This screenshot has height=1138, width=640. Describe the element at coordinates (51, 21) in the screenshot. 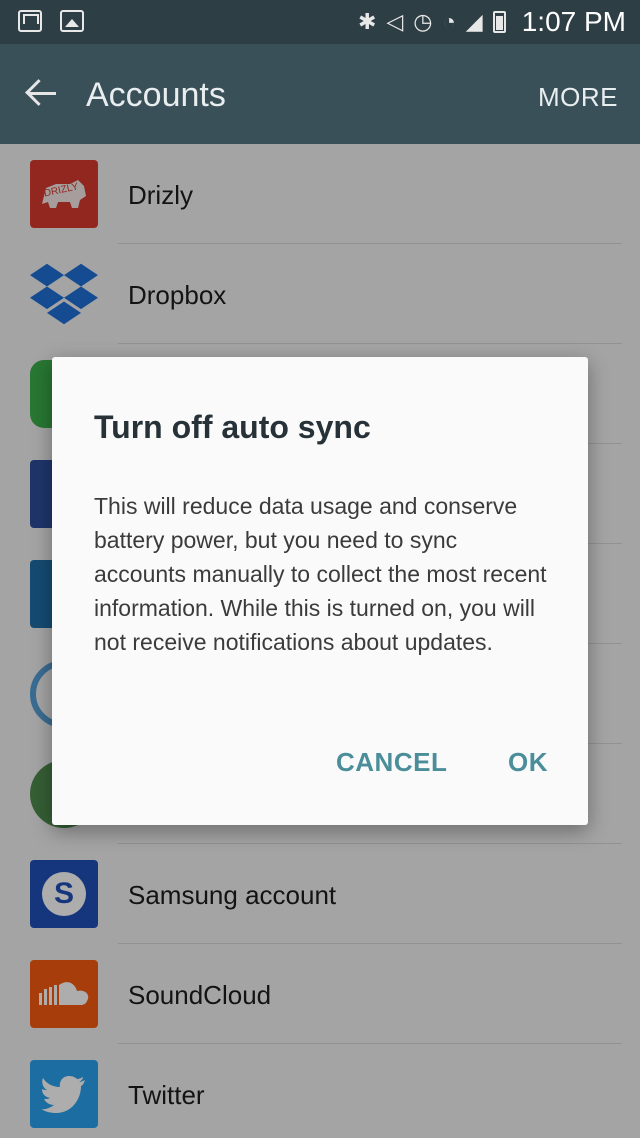

I see `status-left-icons` at that location.